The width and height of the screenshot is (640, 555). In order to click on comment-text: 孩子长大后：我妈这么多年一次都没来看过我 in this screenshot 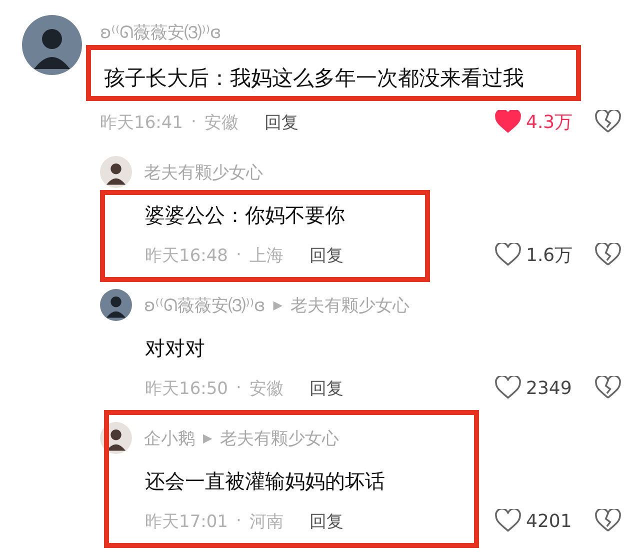, I will do `click(314, 78)`.